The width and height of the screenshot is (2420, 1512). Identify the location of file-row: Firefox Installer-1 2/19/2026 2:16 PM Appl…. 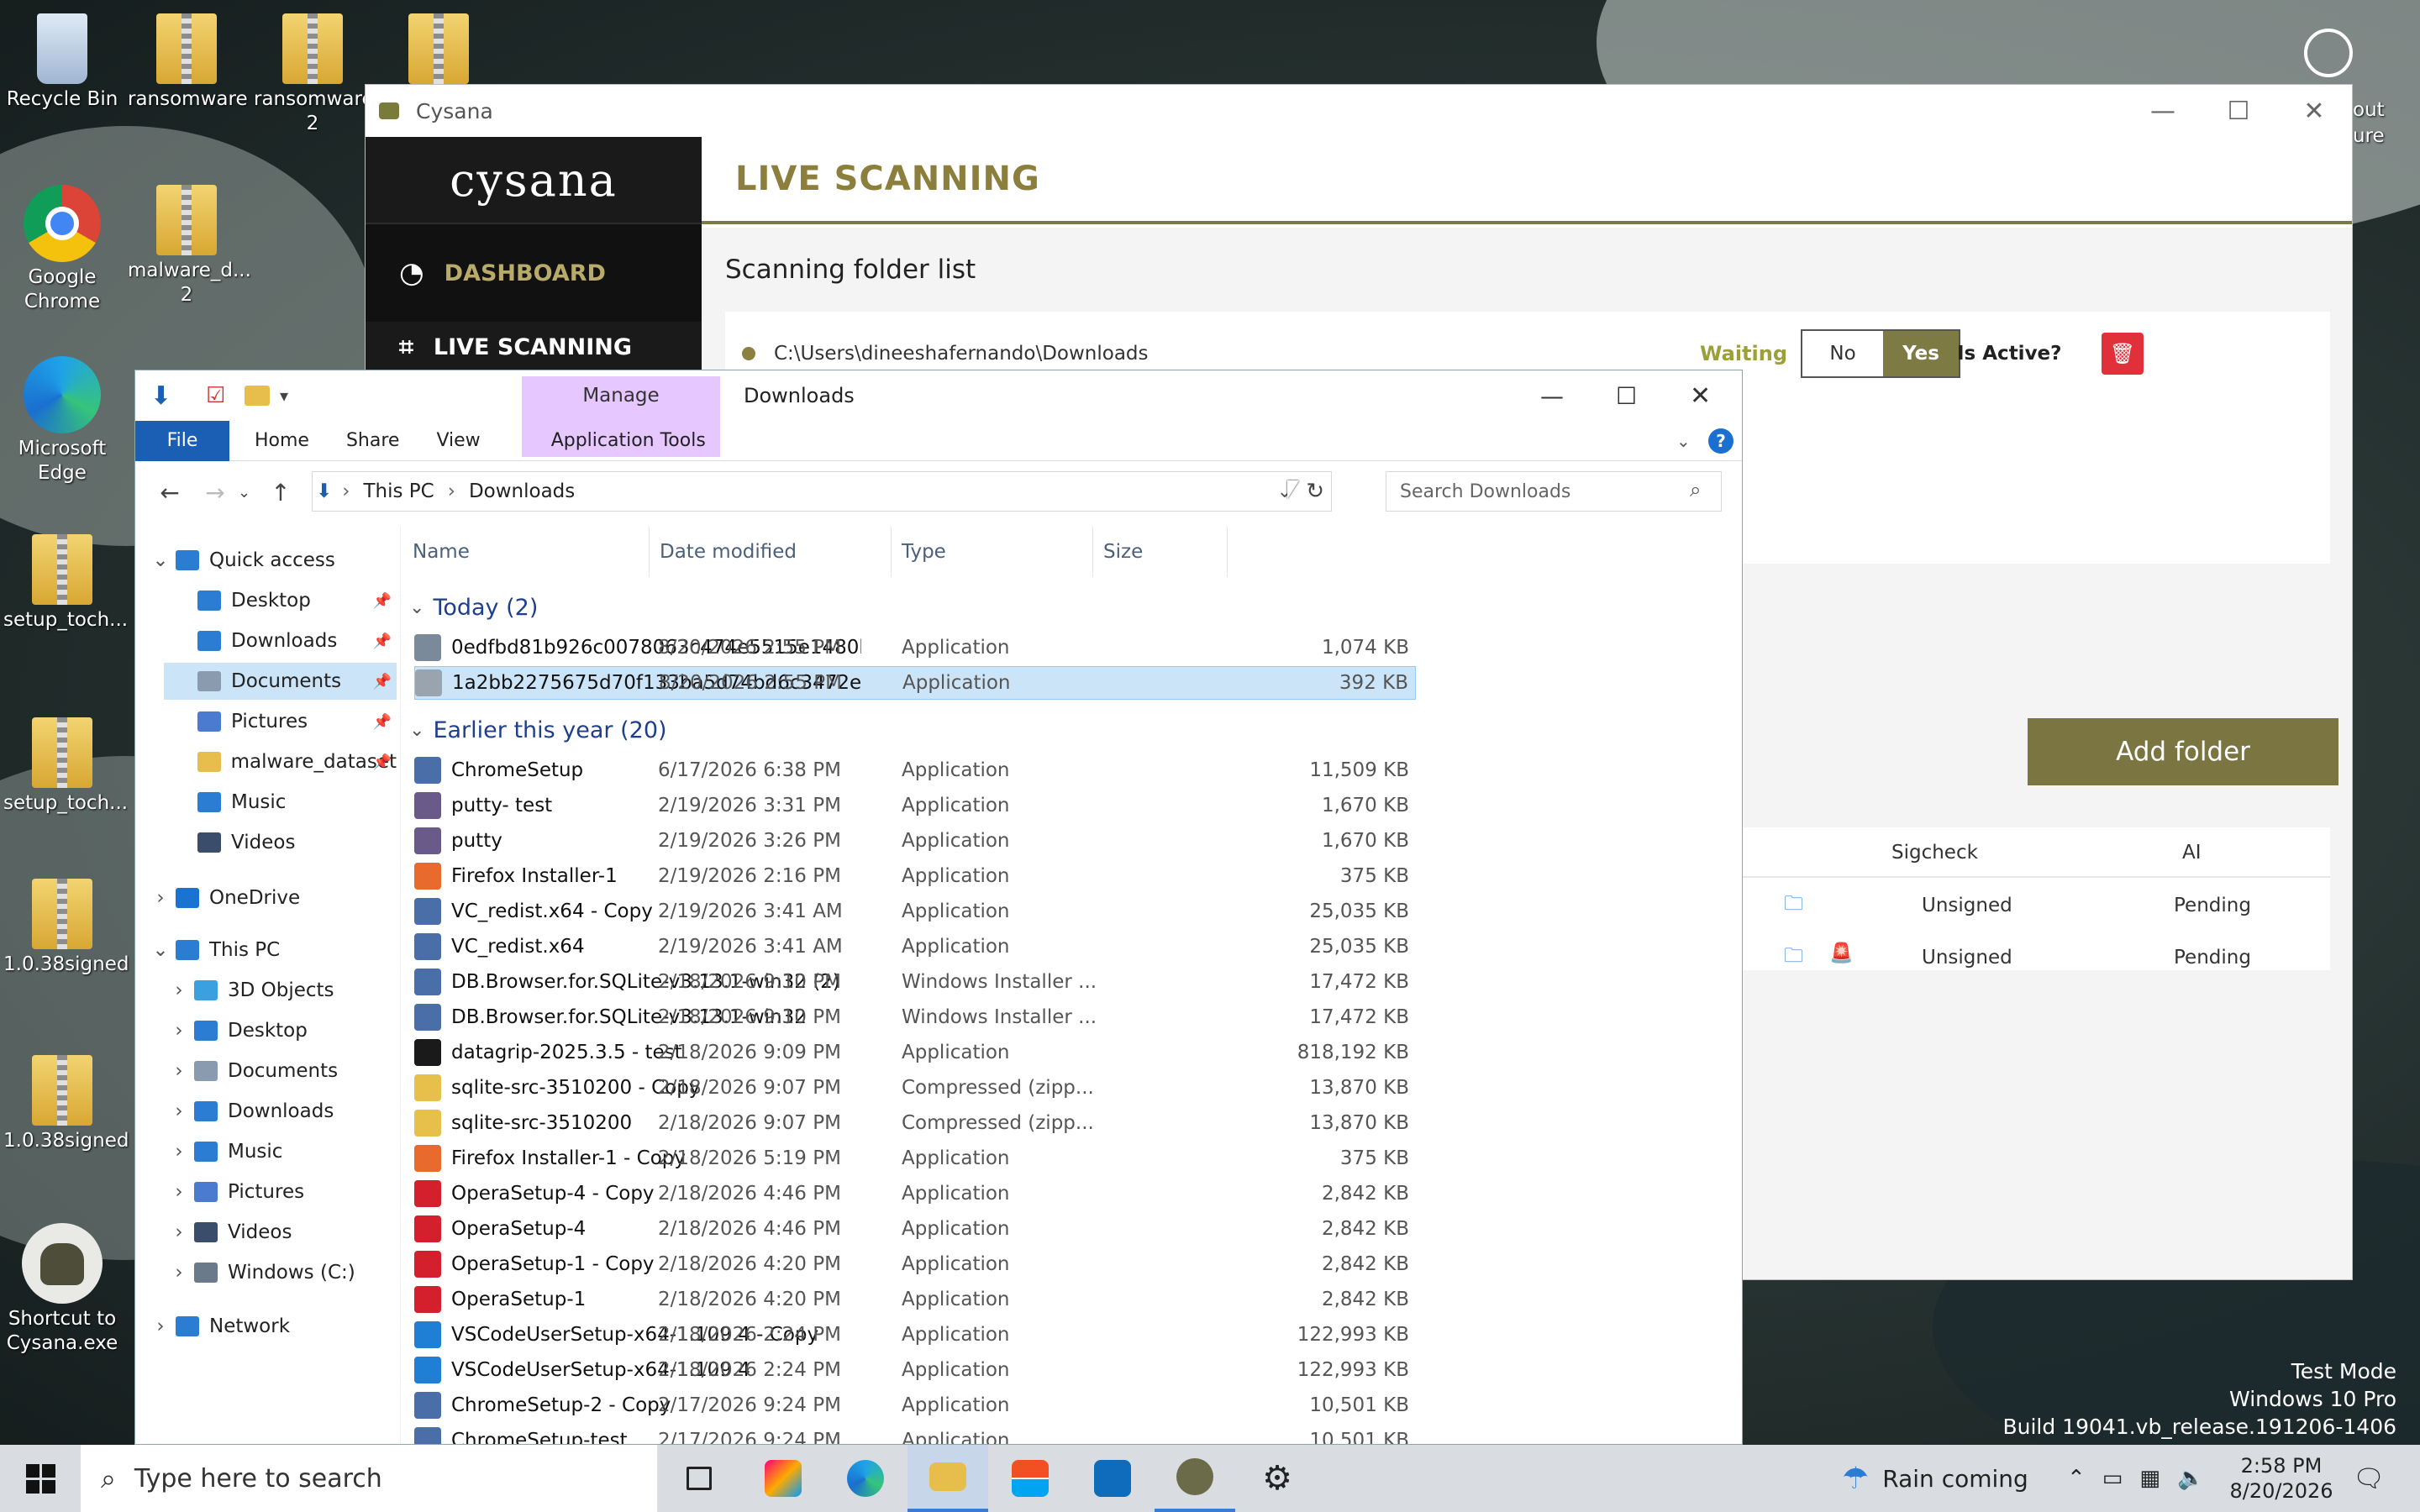
(915, 876).